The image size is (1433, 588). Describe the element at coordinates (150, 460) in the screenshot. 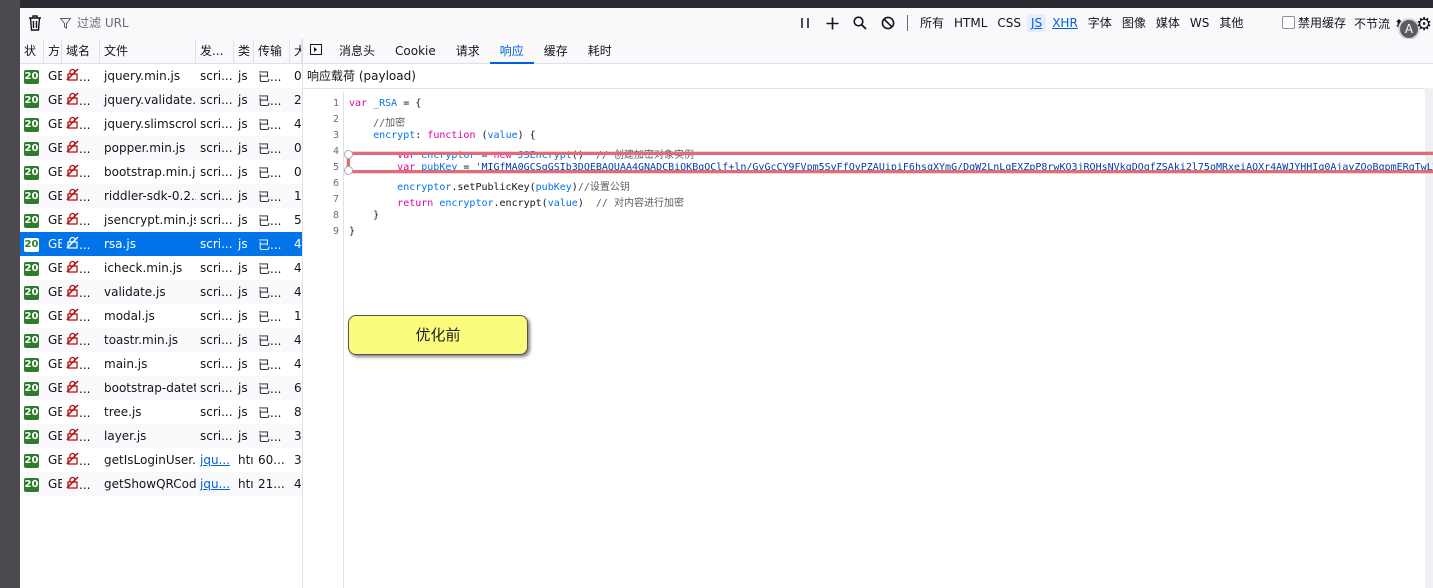

I see `file-cell-text: getIsLoginUser.do` at that location.